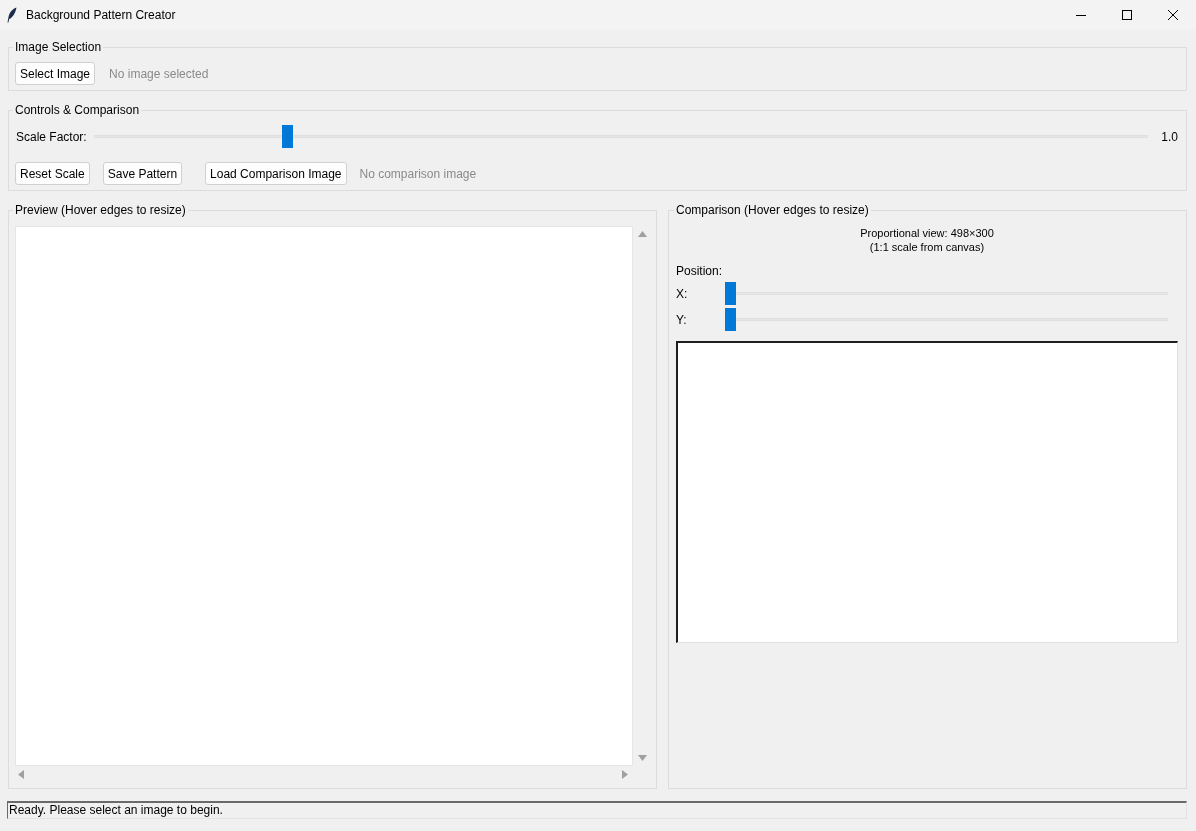  Describe the element at coordinates (276, 173) in the screenshot. I see `action-button: Load Comparison Image` at that location.